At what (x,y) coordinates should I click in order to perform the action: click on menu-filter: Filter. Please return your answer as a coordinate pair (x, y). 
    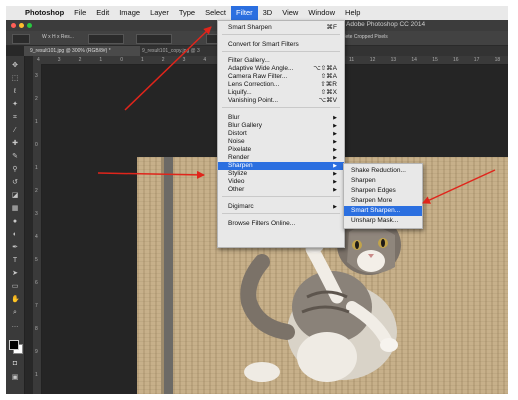
    Looking at the image, I should click on (244, 13).